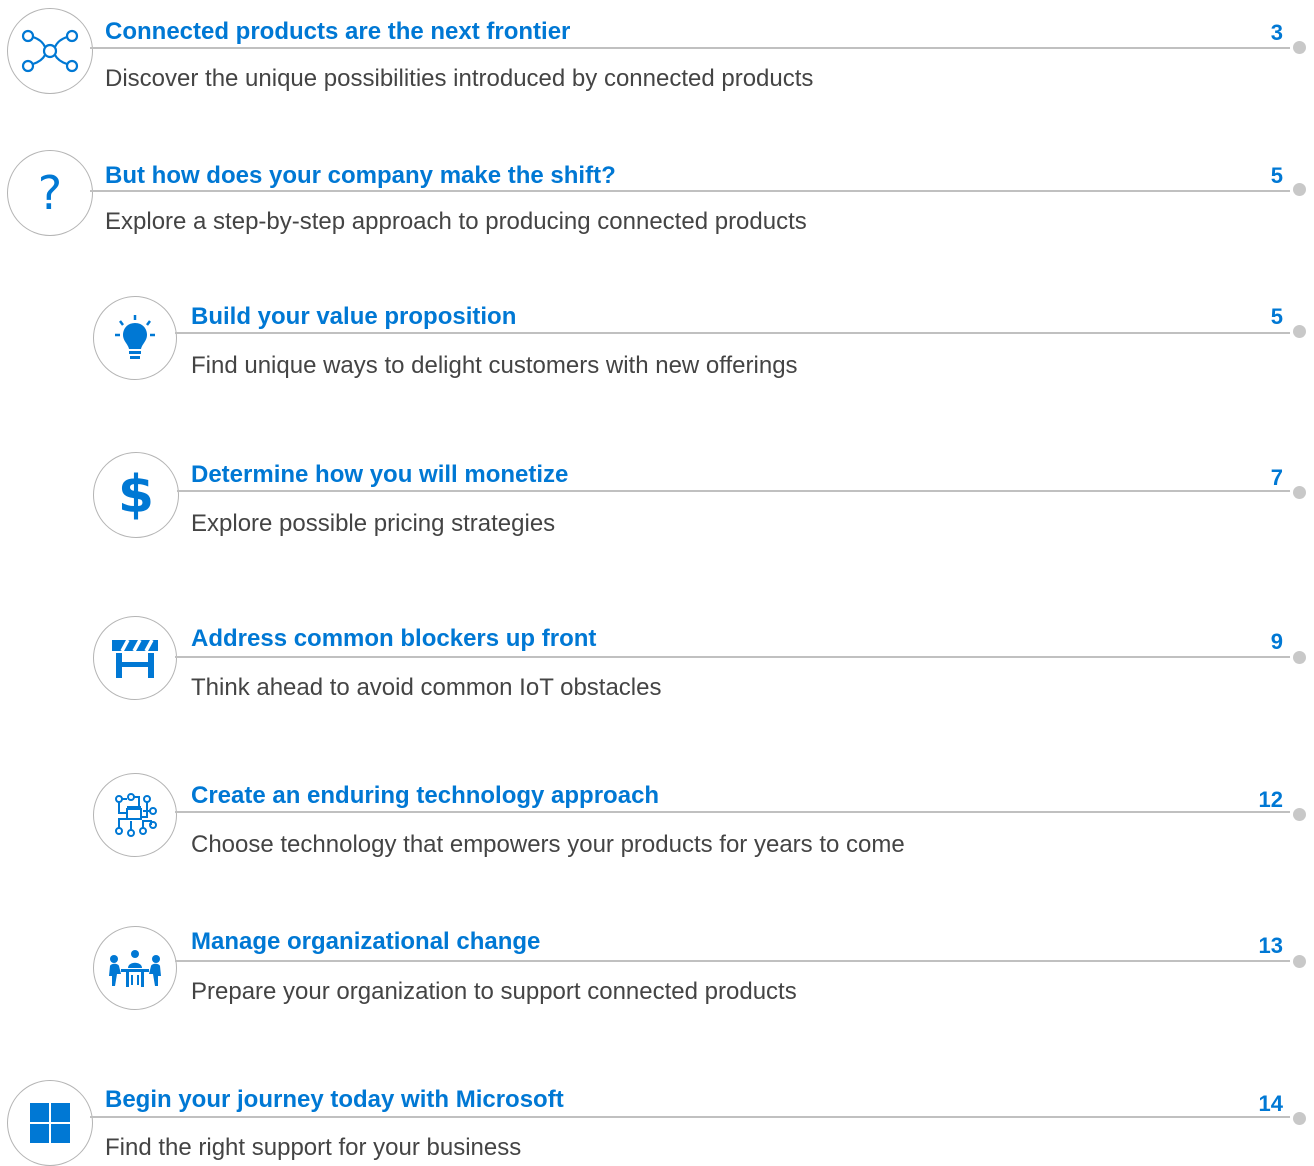  What do you see at coordinates (379, 475) in the screenshot?
I see `toc-title: Determine how you will monetize` at bounding box center [379, 475].